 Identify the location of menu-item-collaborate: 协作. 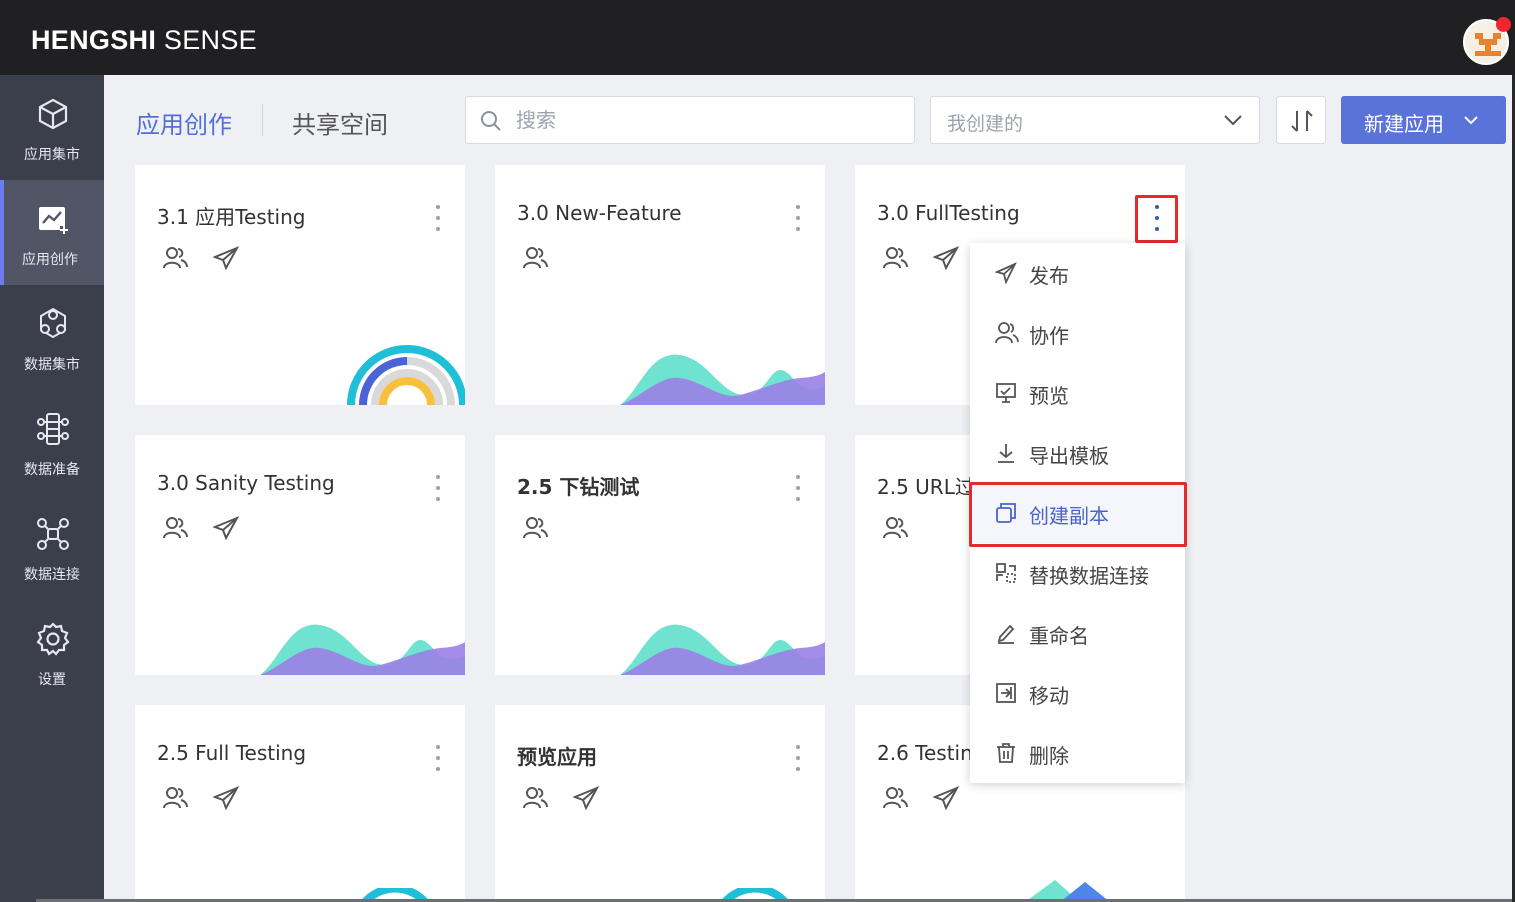
(1077, 333).